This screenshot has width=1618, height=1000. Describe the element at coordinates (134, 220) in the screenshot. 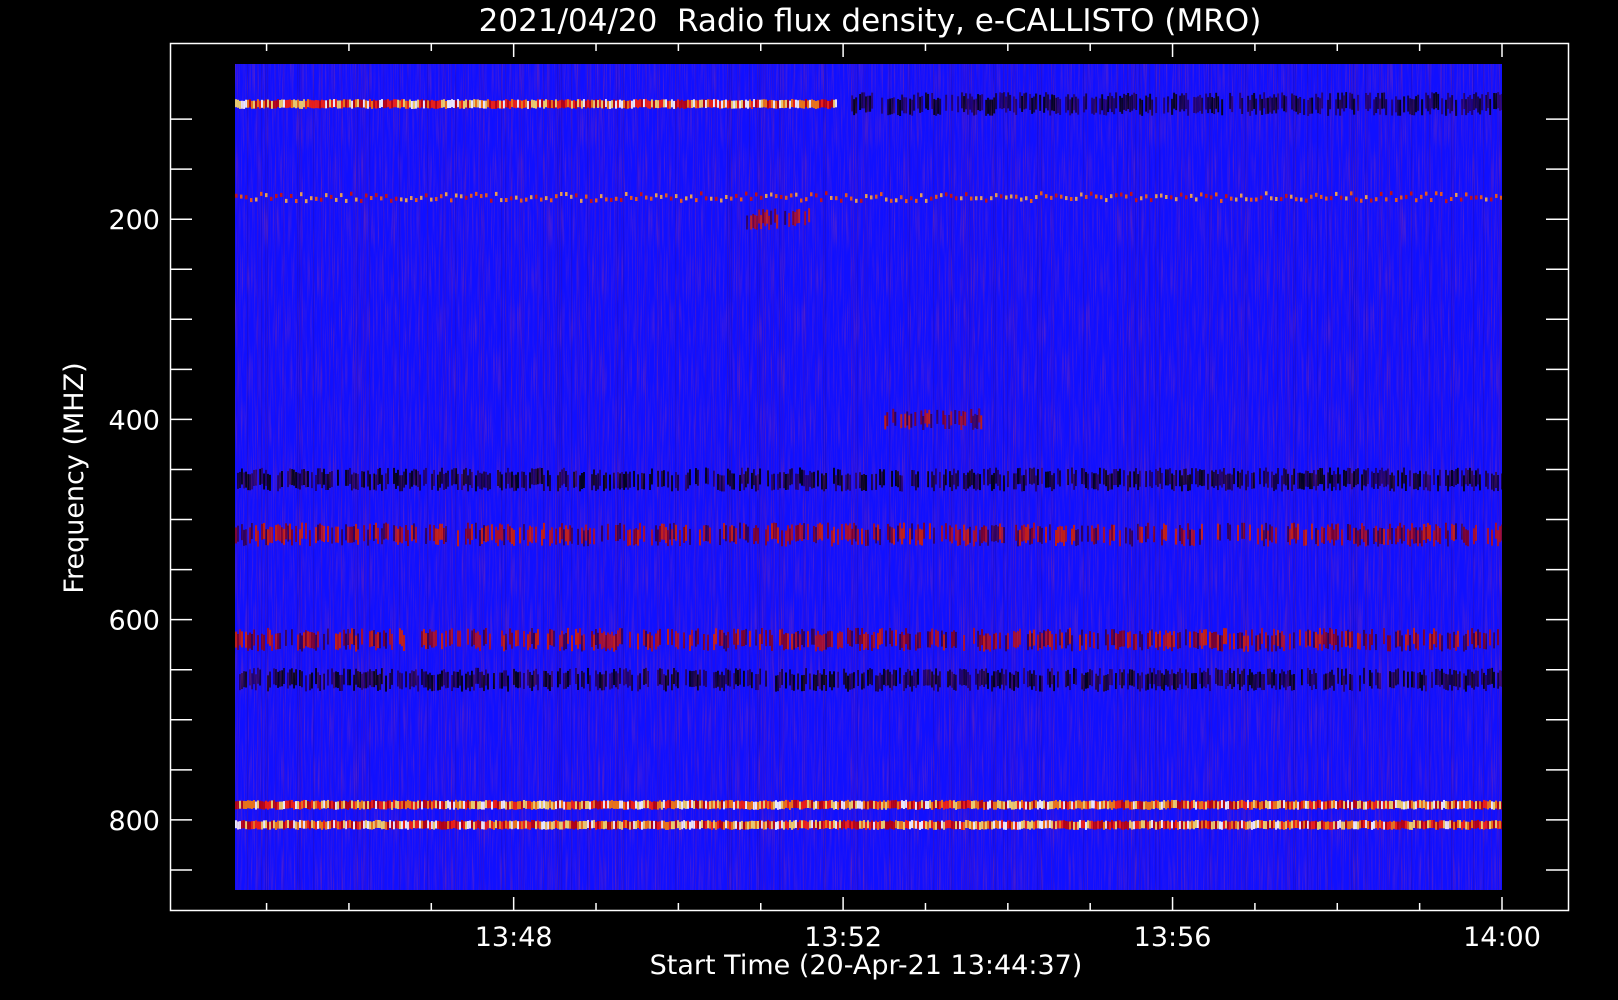

I see `y-tick-label: 200` at that location.